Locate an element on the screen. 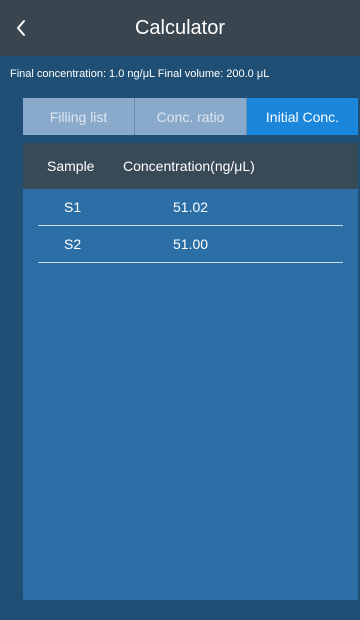 The width and height of the screenshot is (360, 620). column-header-sample: Sample is located at coordinates (71, 166).